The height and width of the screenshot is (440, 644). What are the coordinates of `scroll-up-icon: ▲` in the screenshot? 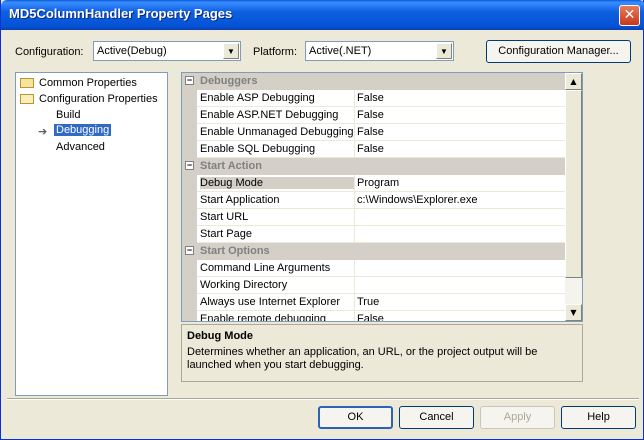 It's located at (573, 81).